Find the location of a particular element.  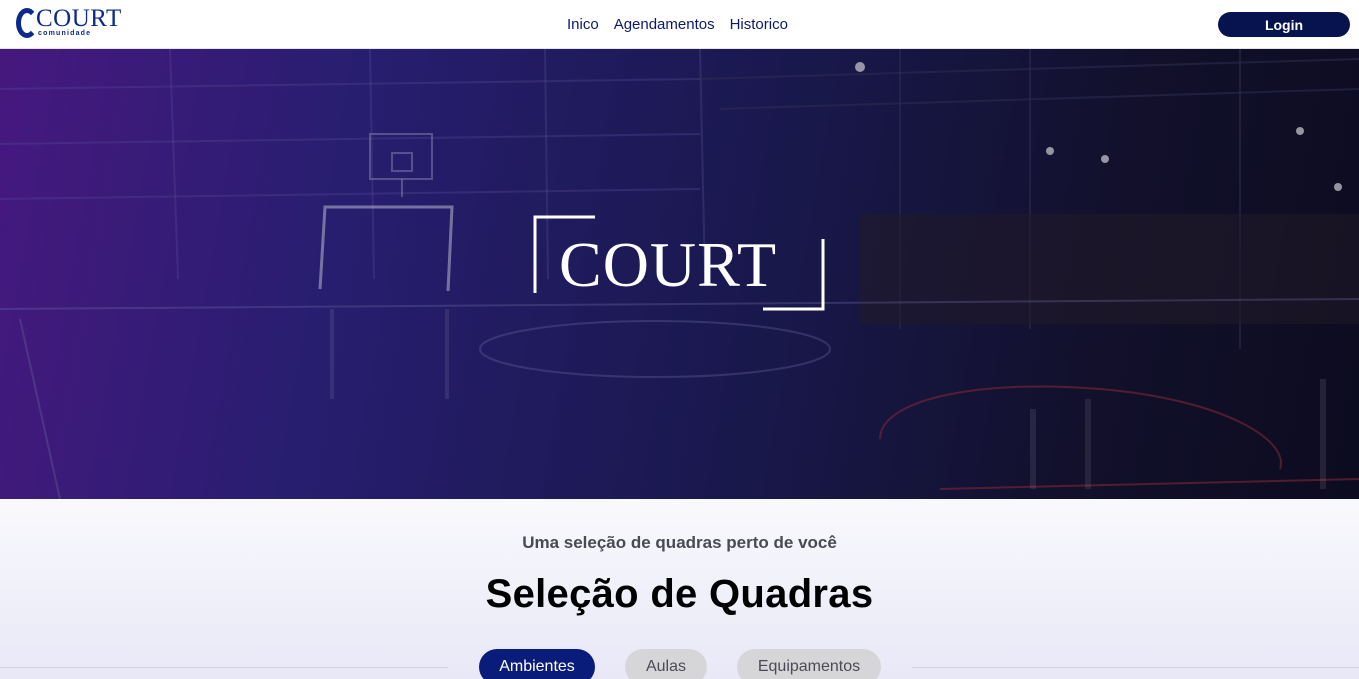

tab-equipamentos: Equipamentos is located at coordinates (809, 664).